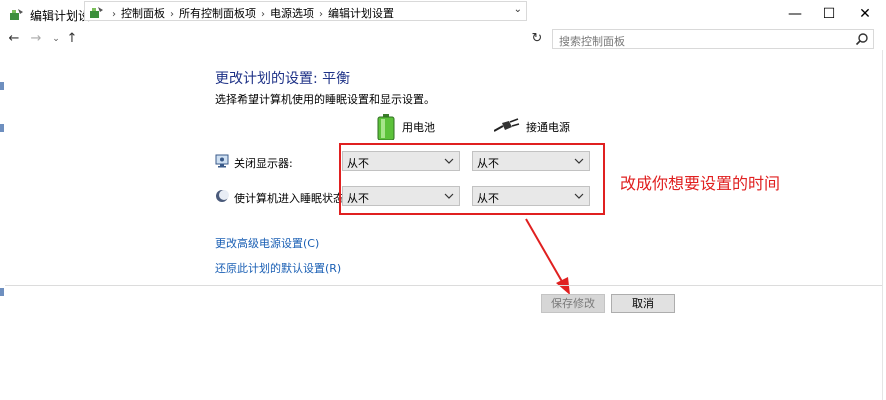 Image resolution: width=886 pixels, height=400 pixels. I want to click on save-changes-button: 保存修改, so click(573, 303).